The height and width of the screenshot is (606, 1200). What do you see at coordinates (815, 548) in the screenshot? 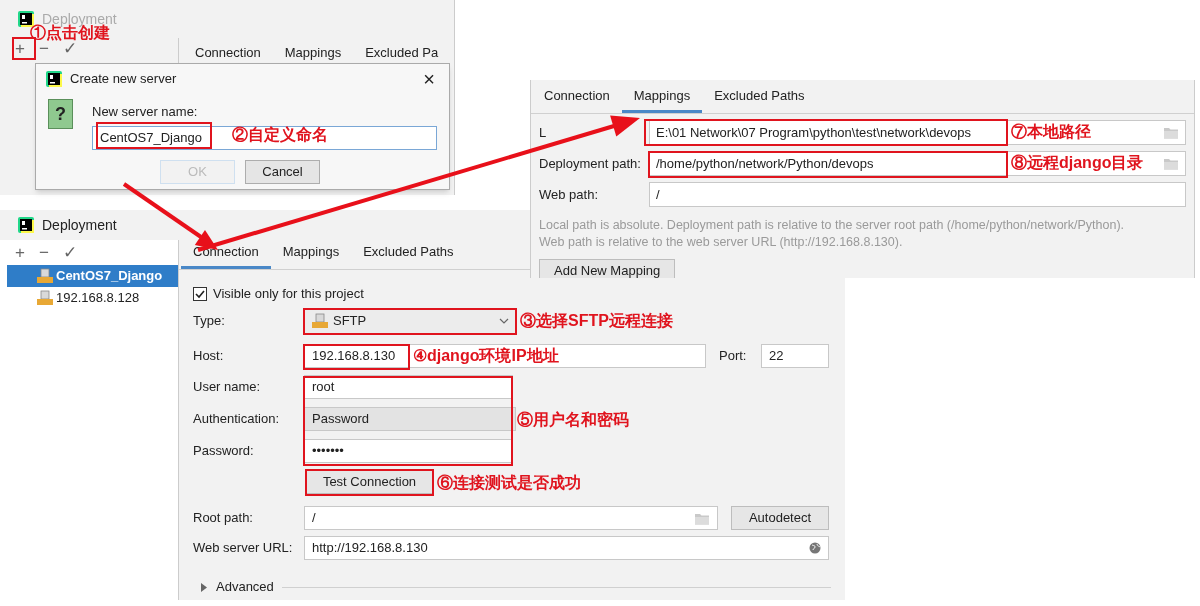
I see `globe-icon` at bounding box center [815, 548].